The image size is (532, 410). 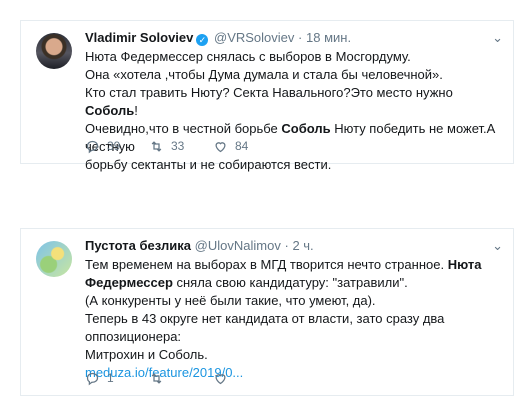 I want to click on text-span: Очевидно,что в честной борьбе, so click(x=183, y=128).